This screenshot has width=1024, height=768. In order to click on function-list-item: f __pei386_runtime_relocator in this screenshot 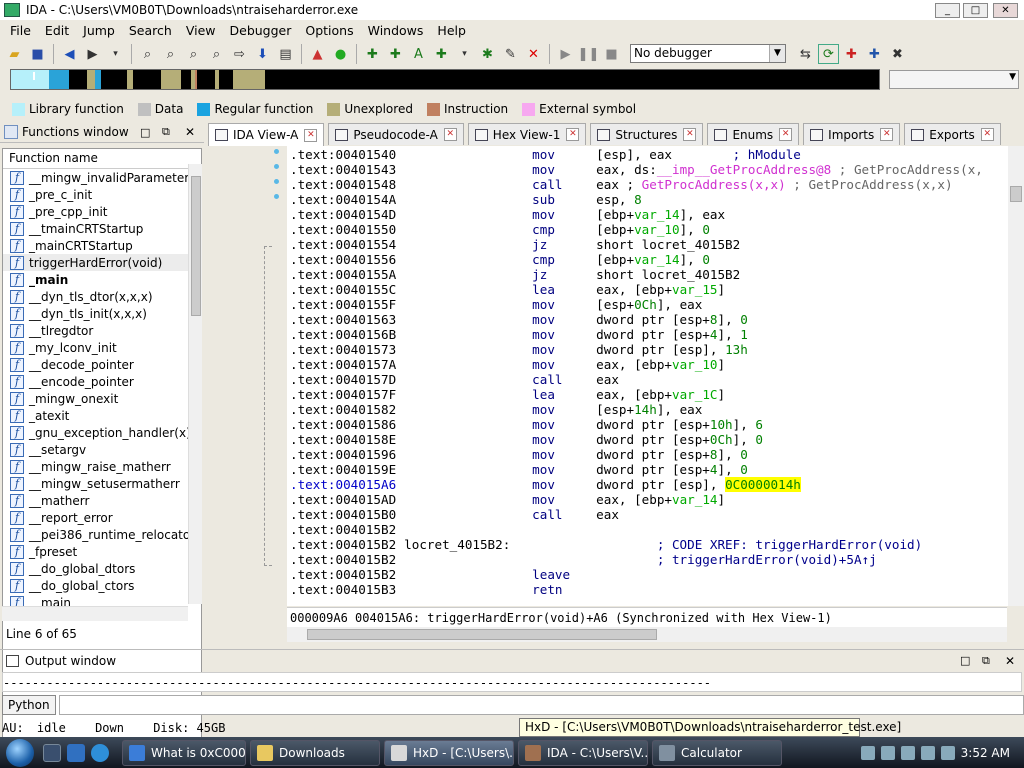, I will do `click(102, 534)`.